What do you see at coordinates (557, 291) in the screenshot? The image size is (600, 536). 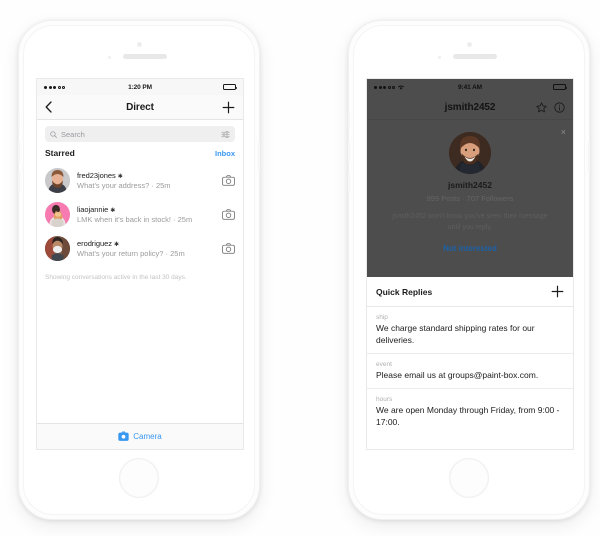 I see `add-quick-reply-button` at bounding box center [557, 291].